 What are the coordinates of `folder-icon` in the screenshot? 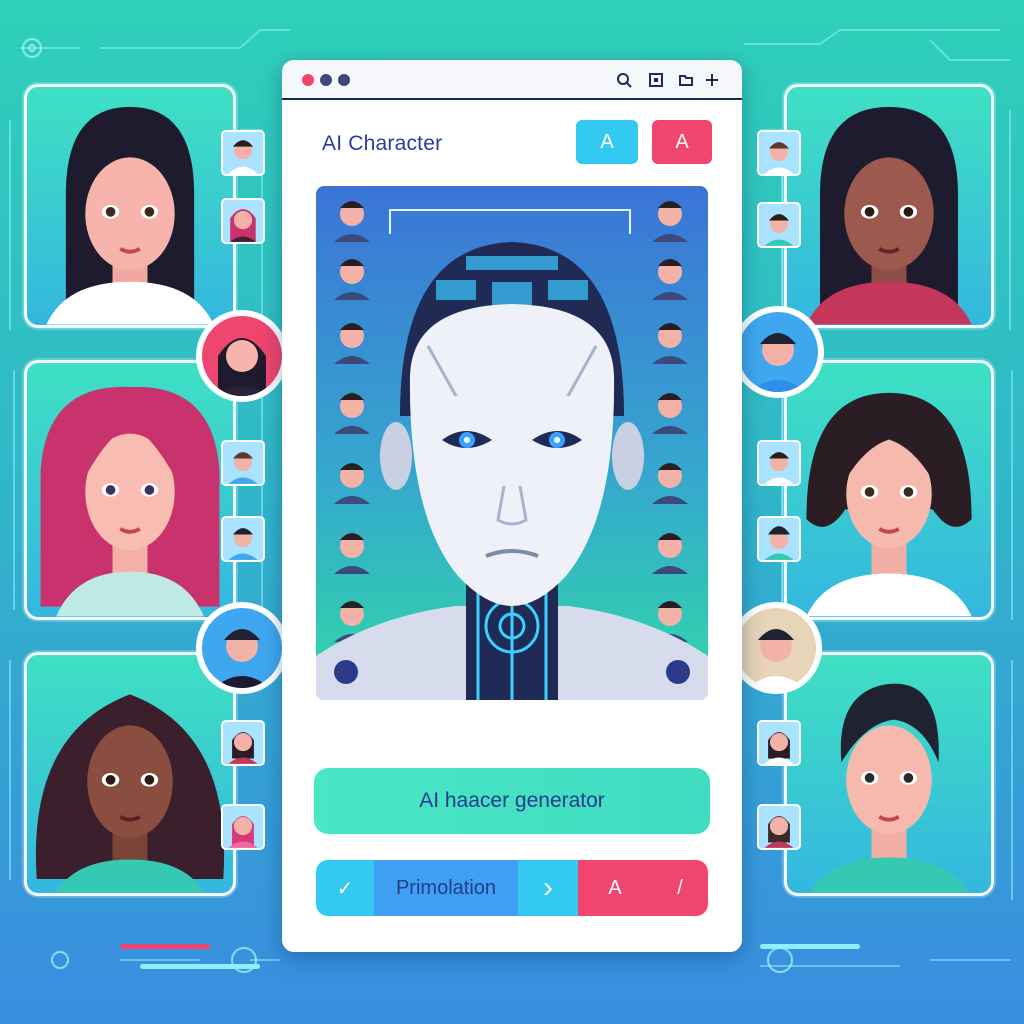 It's located at (686, 80).